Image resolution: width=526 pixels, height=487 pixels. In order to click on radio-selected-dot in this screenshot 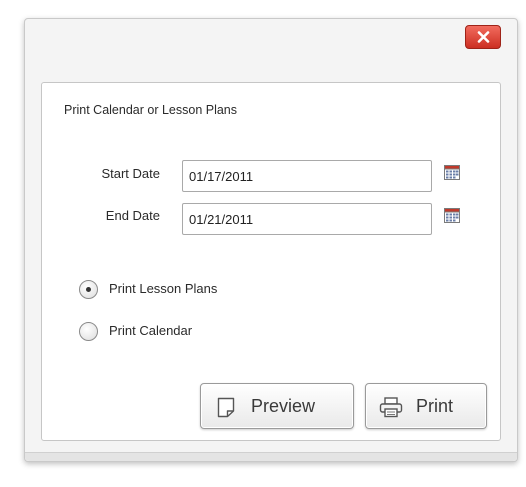, I will do `click(88, 289)`.